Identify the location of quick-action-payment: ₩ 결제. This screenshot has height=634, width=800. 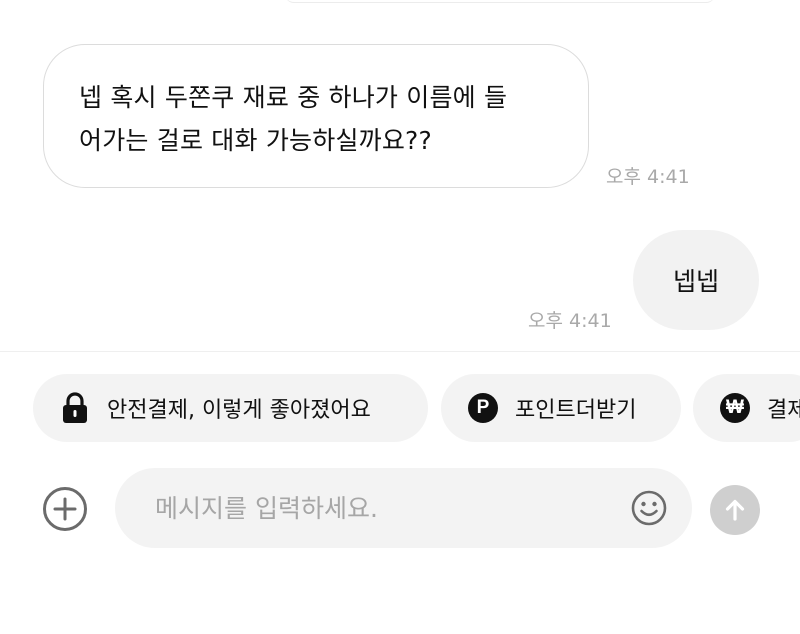
(746, 408).